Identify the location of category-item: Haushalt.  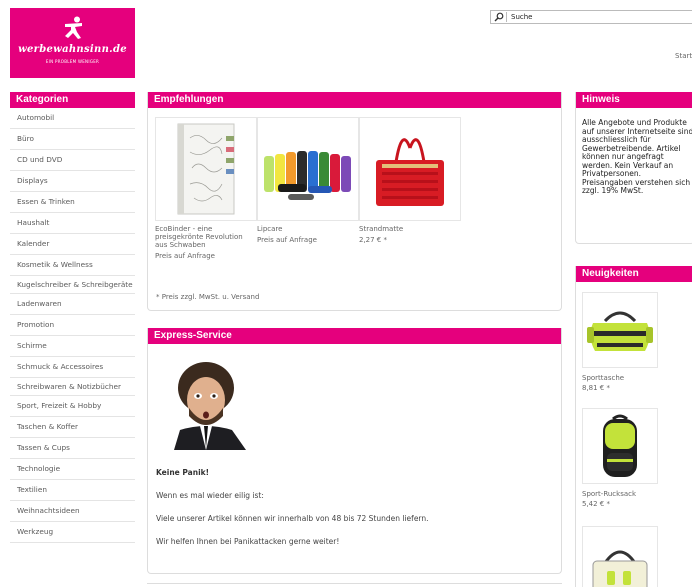
(72, 223).